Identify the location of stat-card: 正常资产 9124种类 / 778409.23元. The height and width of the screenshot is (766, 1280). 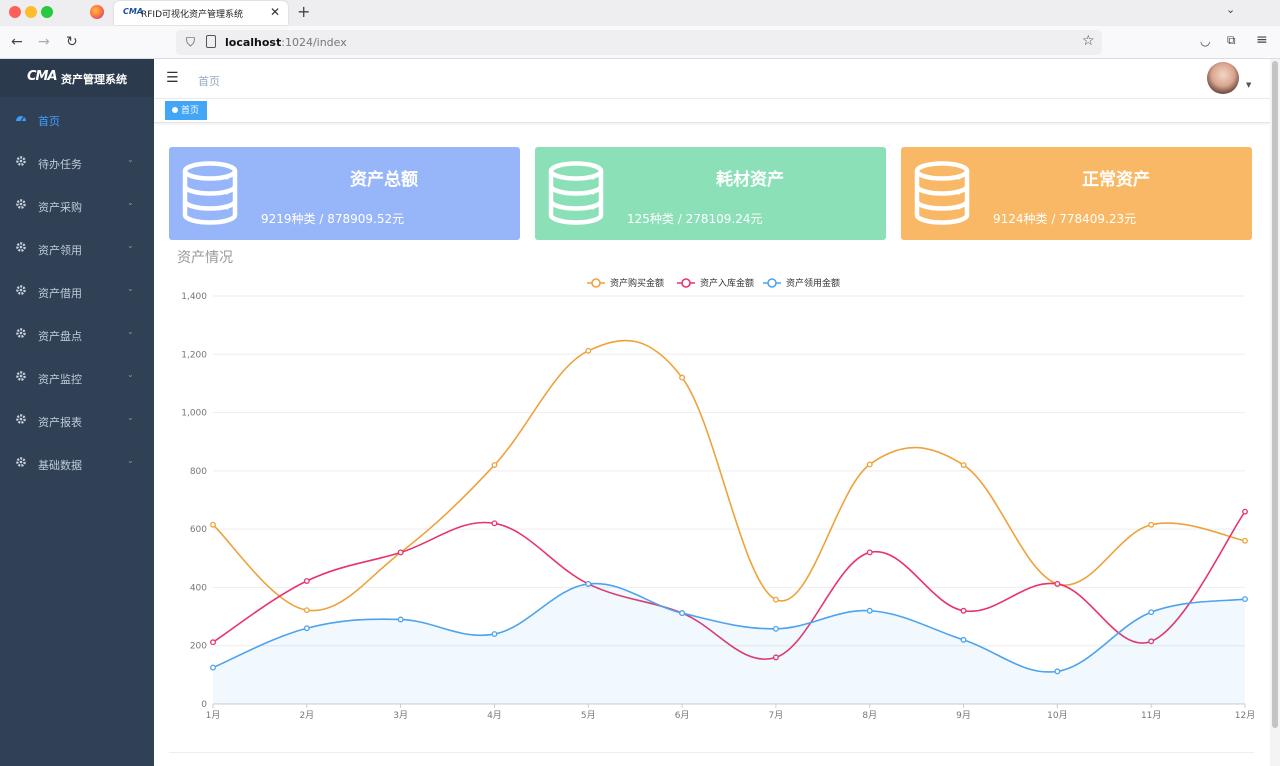
(1076, 193).